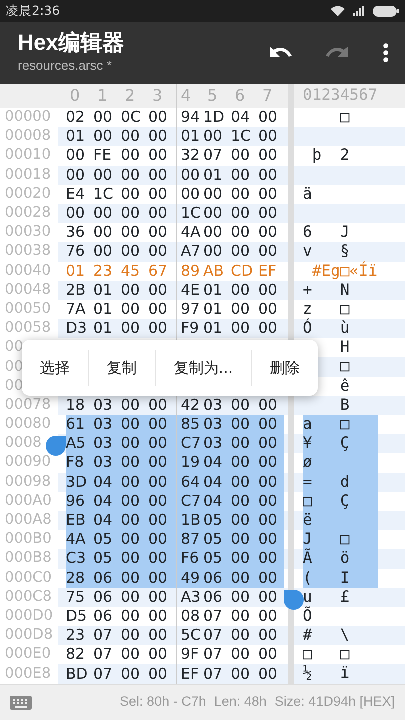  Describe the element at coordinates (76, 194) in the screenshot. I see `hex-byte: E4` at that location.